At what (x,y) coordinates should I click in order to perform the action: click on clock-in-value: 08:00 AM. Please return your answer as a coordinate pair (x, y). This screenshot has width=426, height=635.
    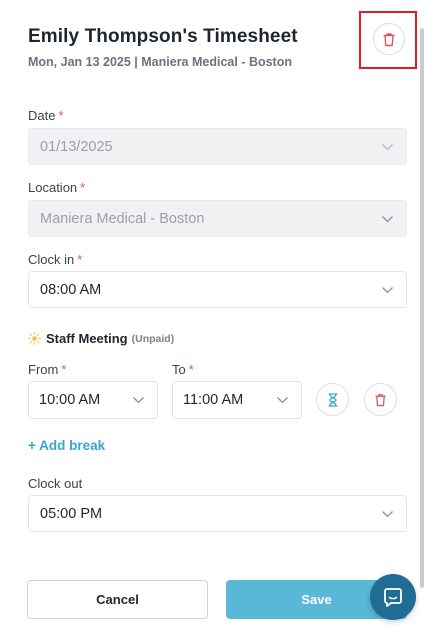
    Looking at the image, I should click on (71, 289).